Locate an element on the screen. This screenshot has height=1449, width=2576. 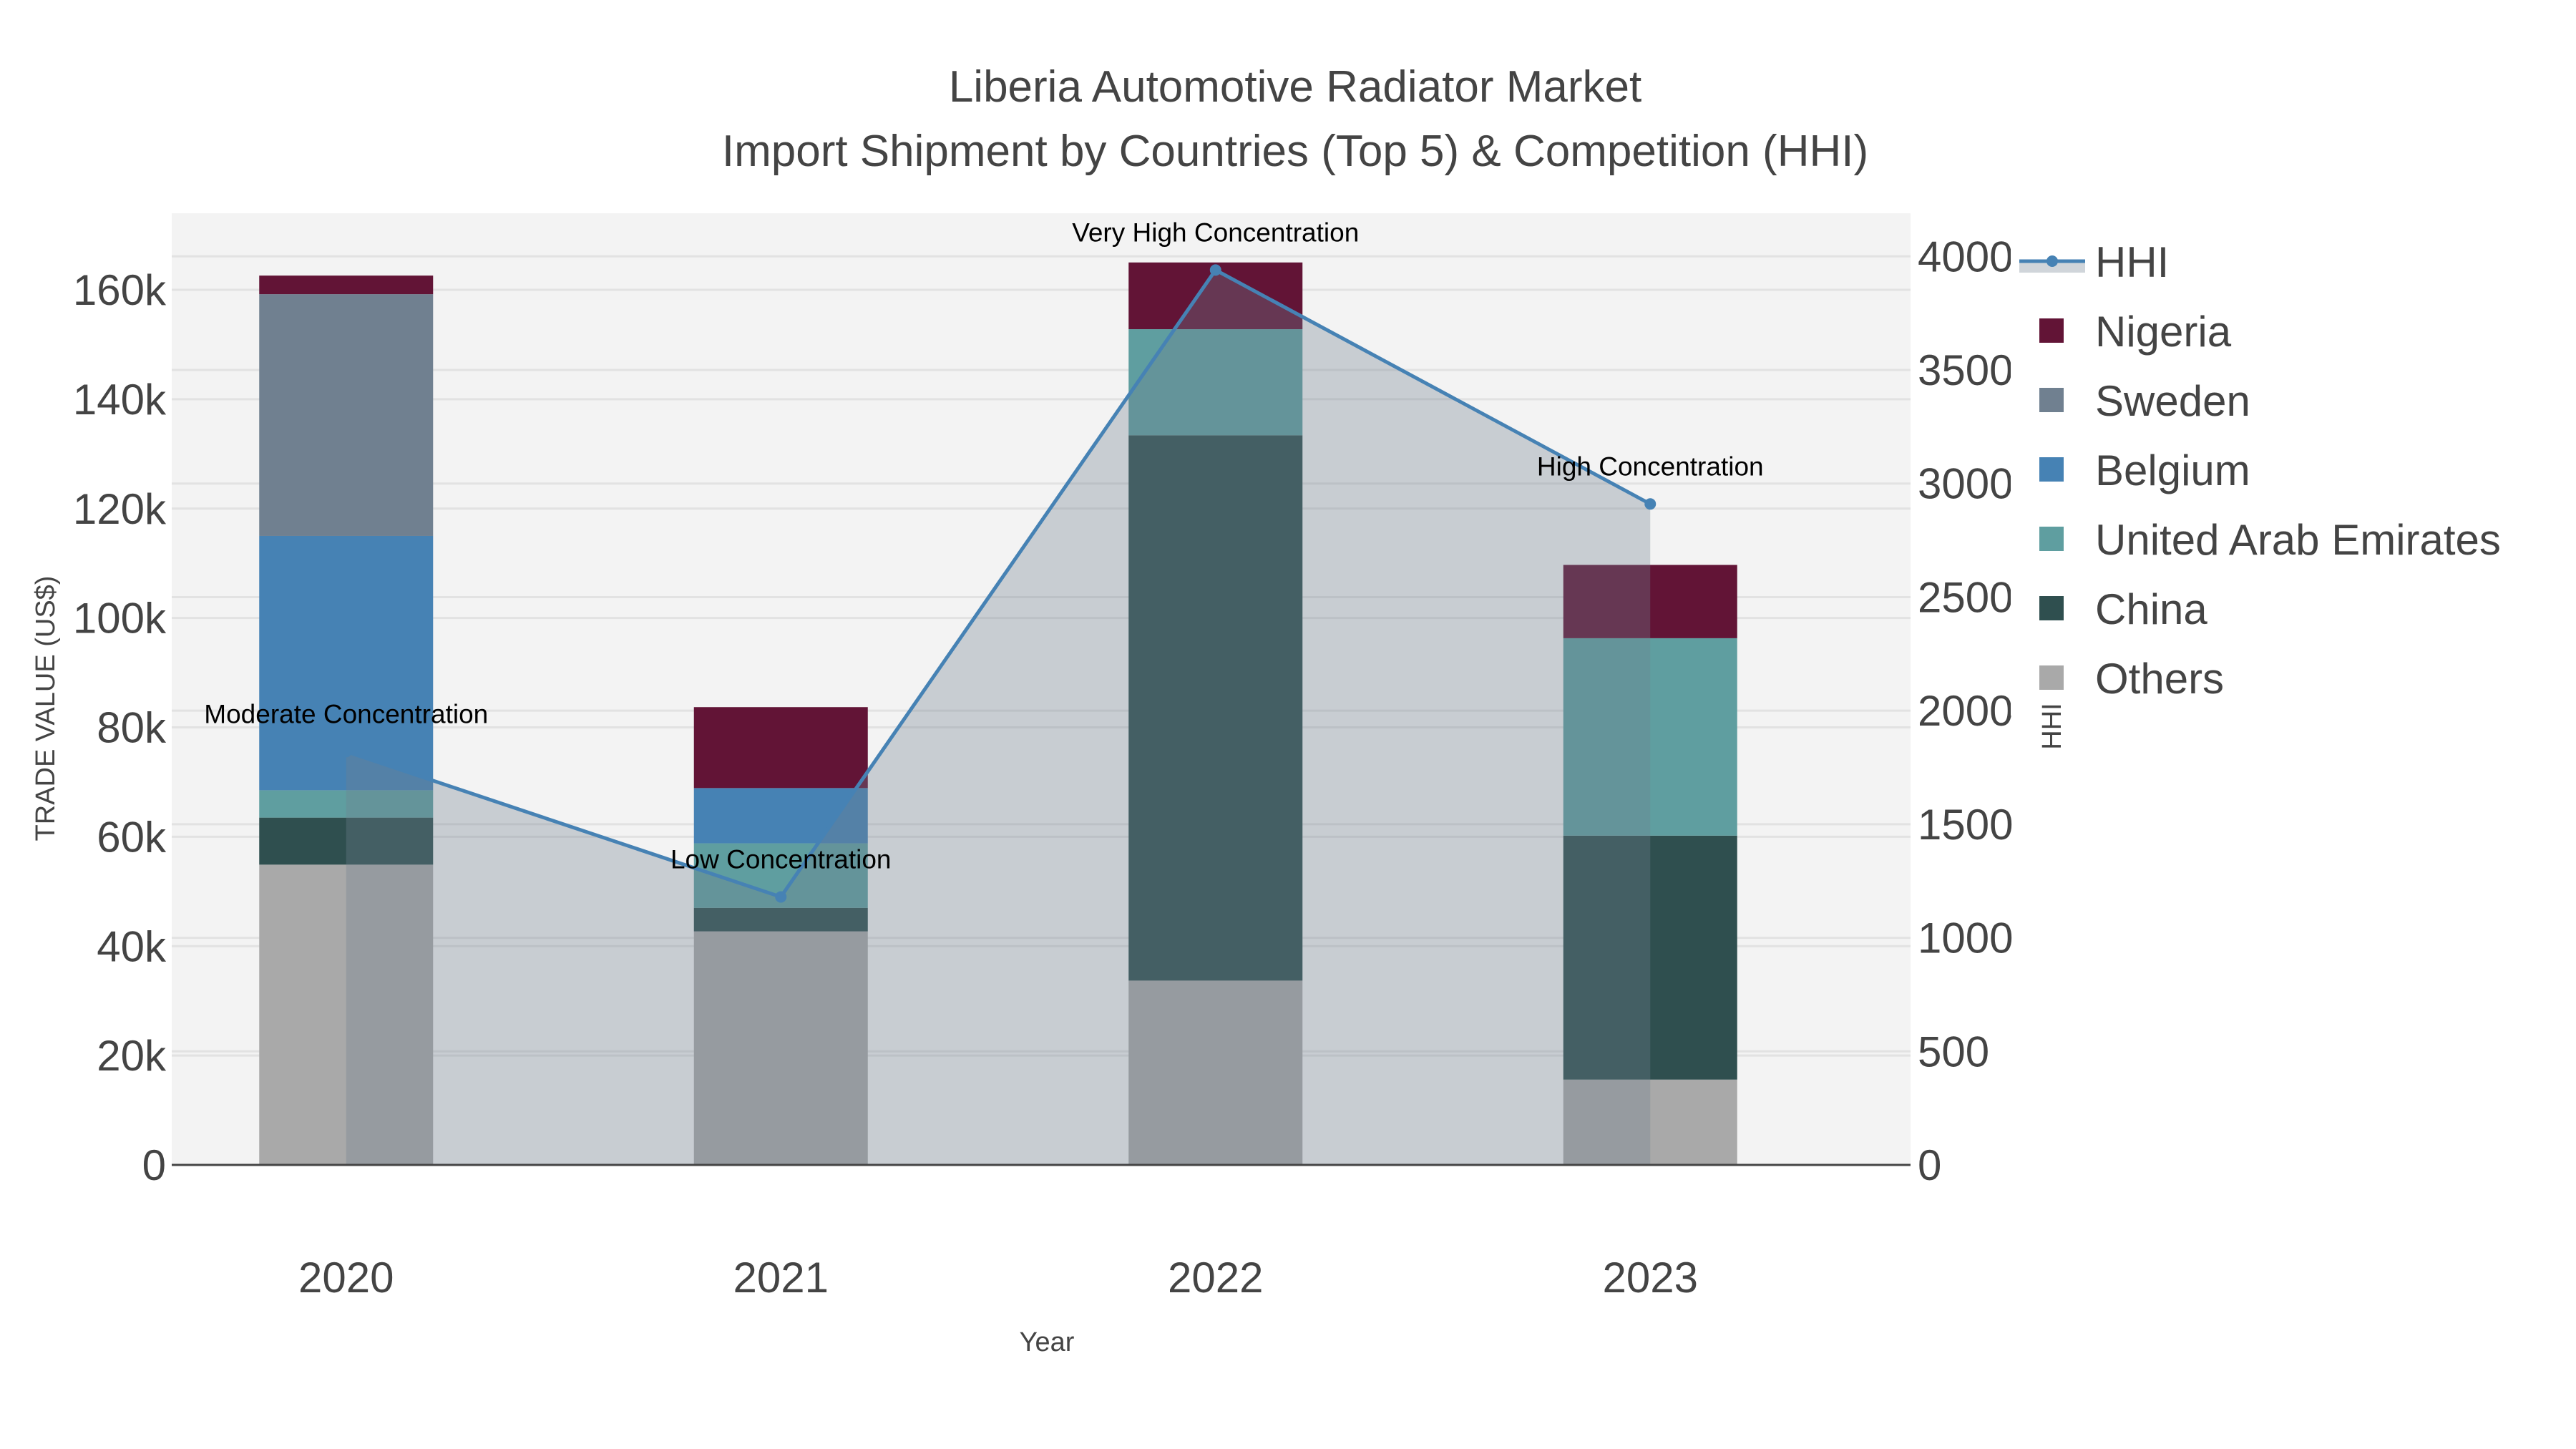
chart-title: Liberia Automotive Radiator Market is located at coordinates (1295, 87).